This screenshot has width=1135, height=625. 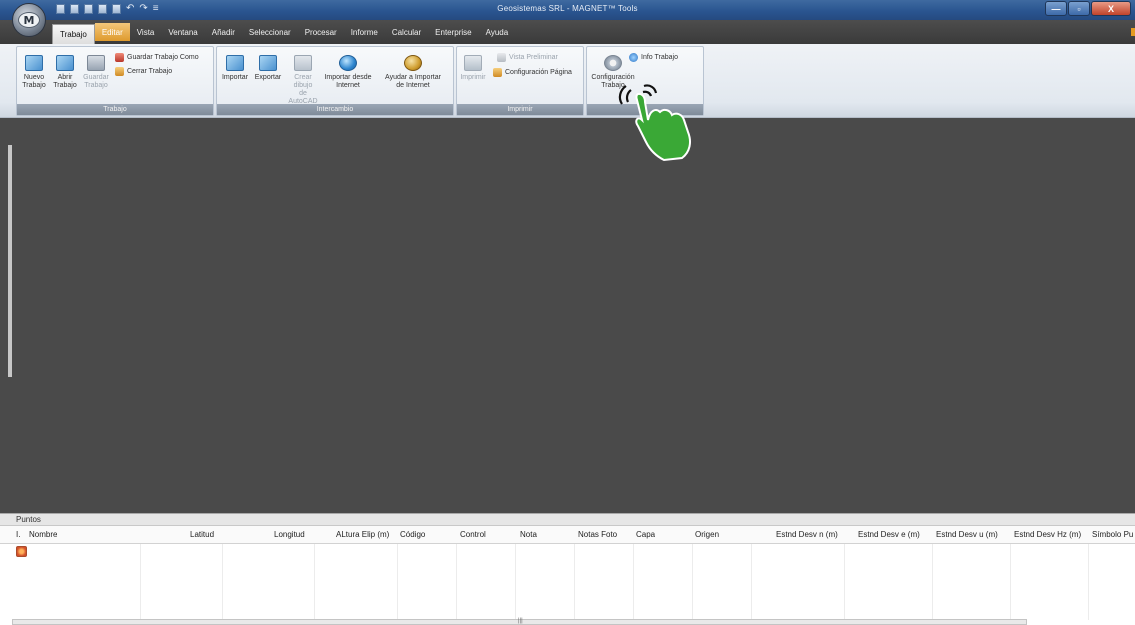 What do you see at coordinates (182, 32) in the screenshot?
I see `tab-ventana: Ventana` at bounding box center [182, 32].